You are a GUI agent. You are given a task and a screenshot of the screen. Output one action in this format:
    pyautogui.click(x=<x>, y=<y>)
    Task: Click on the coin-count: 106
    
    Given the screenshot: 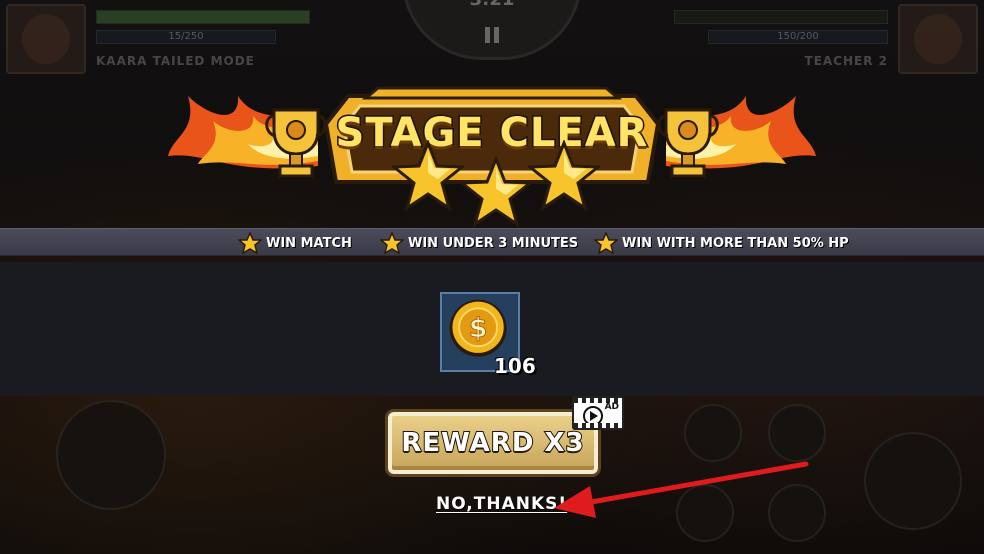 What is the action you would take?
    pyautogui.click(x=515, y=366)
    